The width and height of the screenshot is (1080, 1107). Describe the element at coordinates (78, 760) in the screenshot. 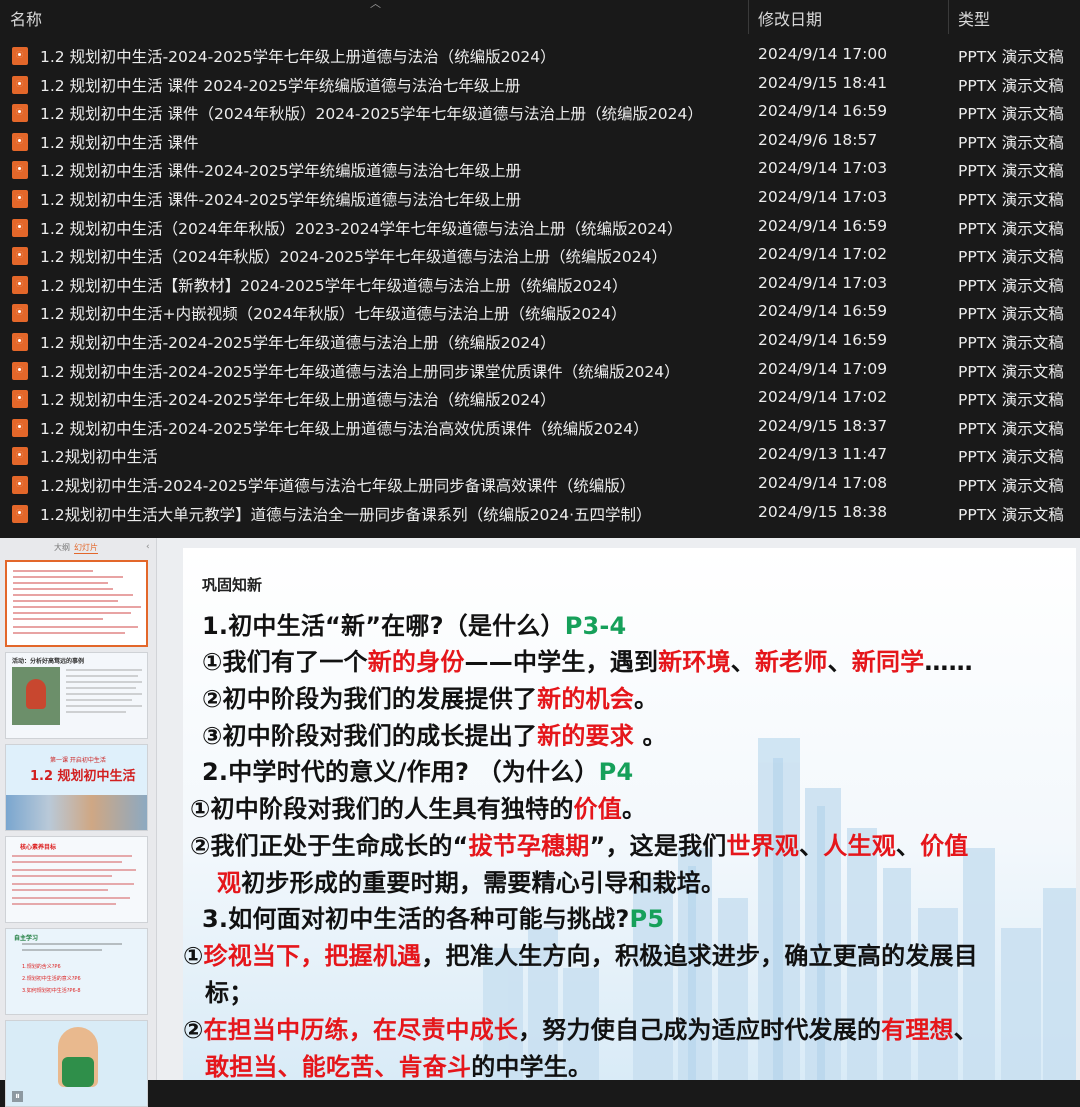

I see `thumbnail-subtitle: 第一课 开启初中生活` at that location.